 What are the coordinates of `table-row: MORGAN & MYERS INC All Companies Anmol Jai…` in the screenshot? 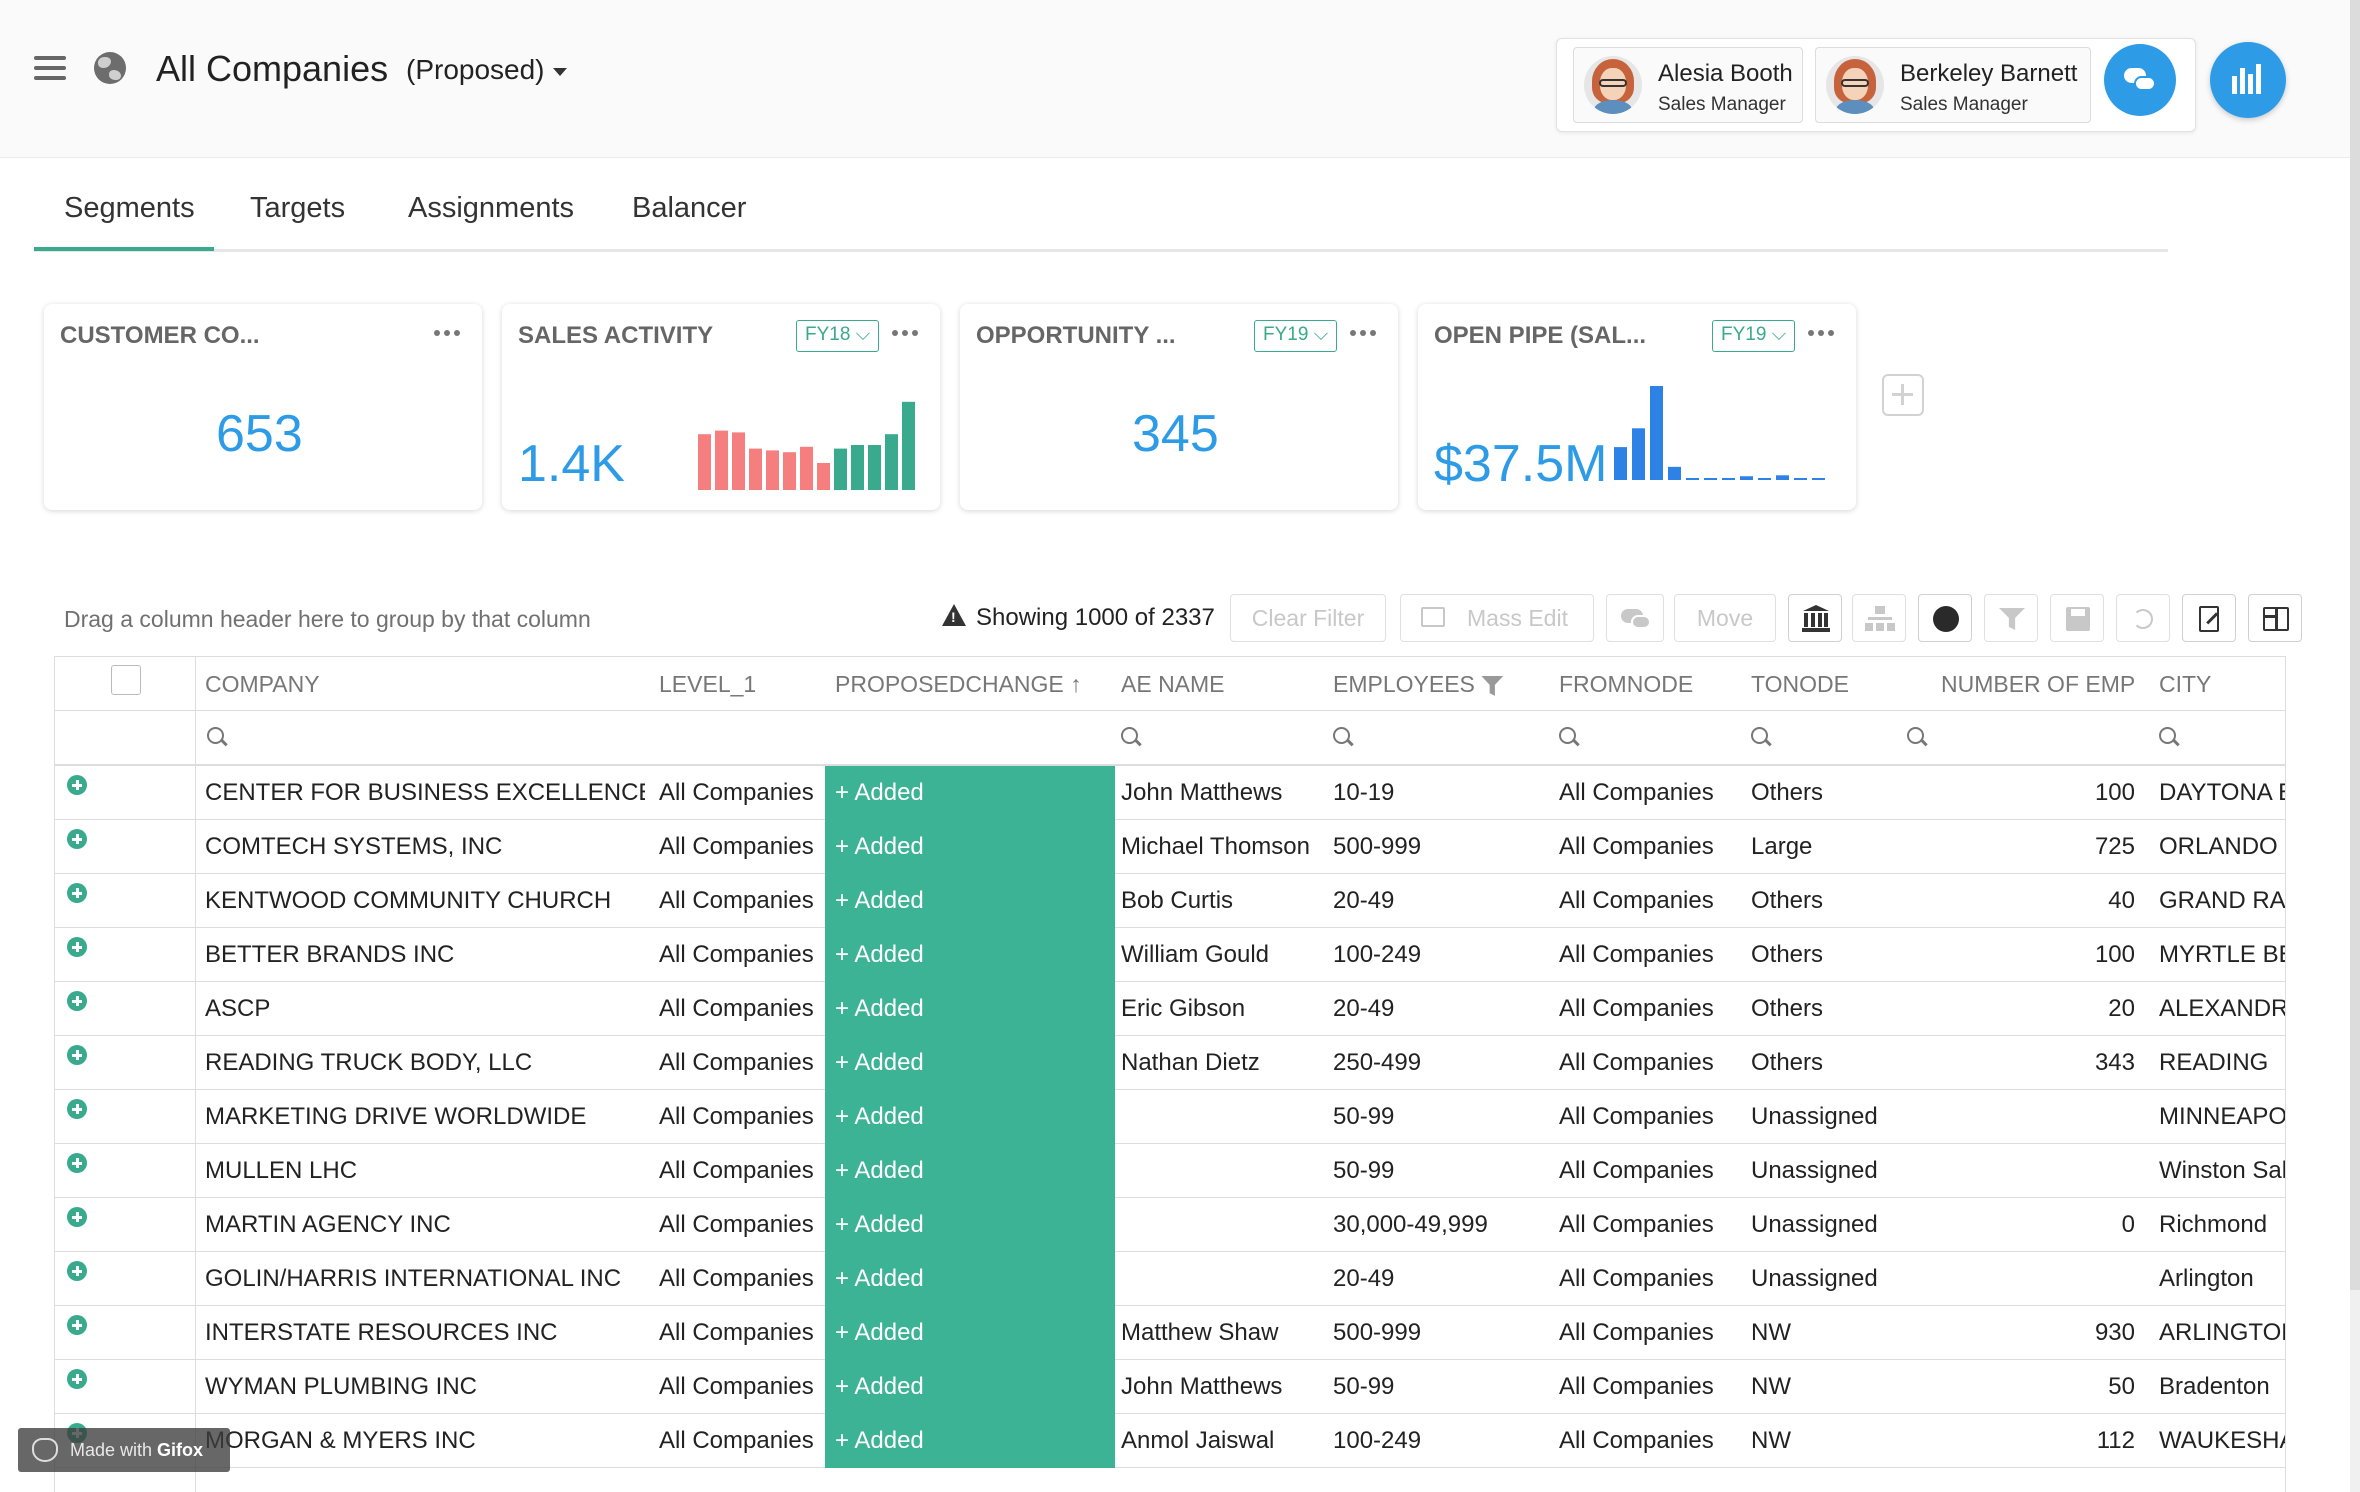 It's located at (1170, 1441).